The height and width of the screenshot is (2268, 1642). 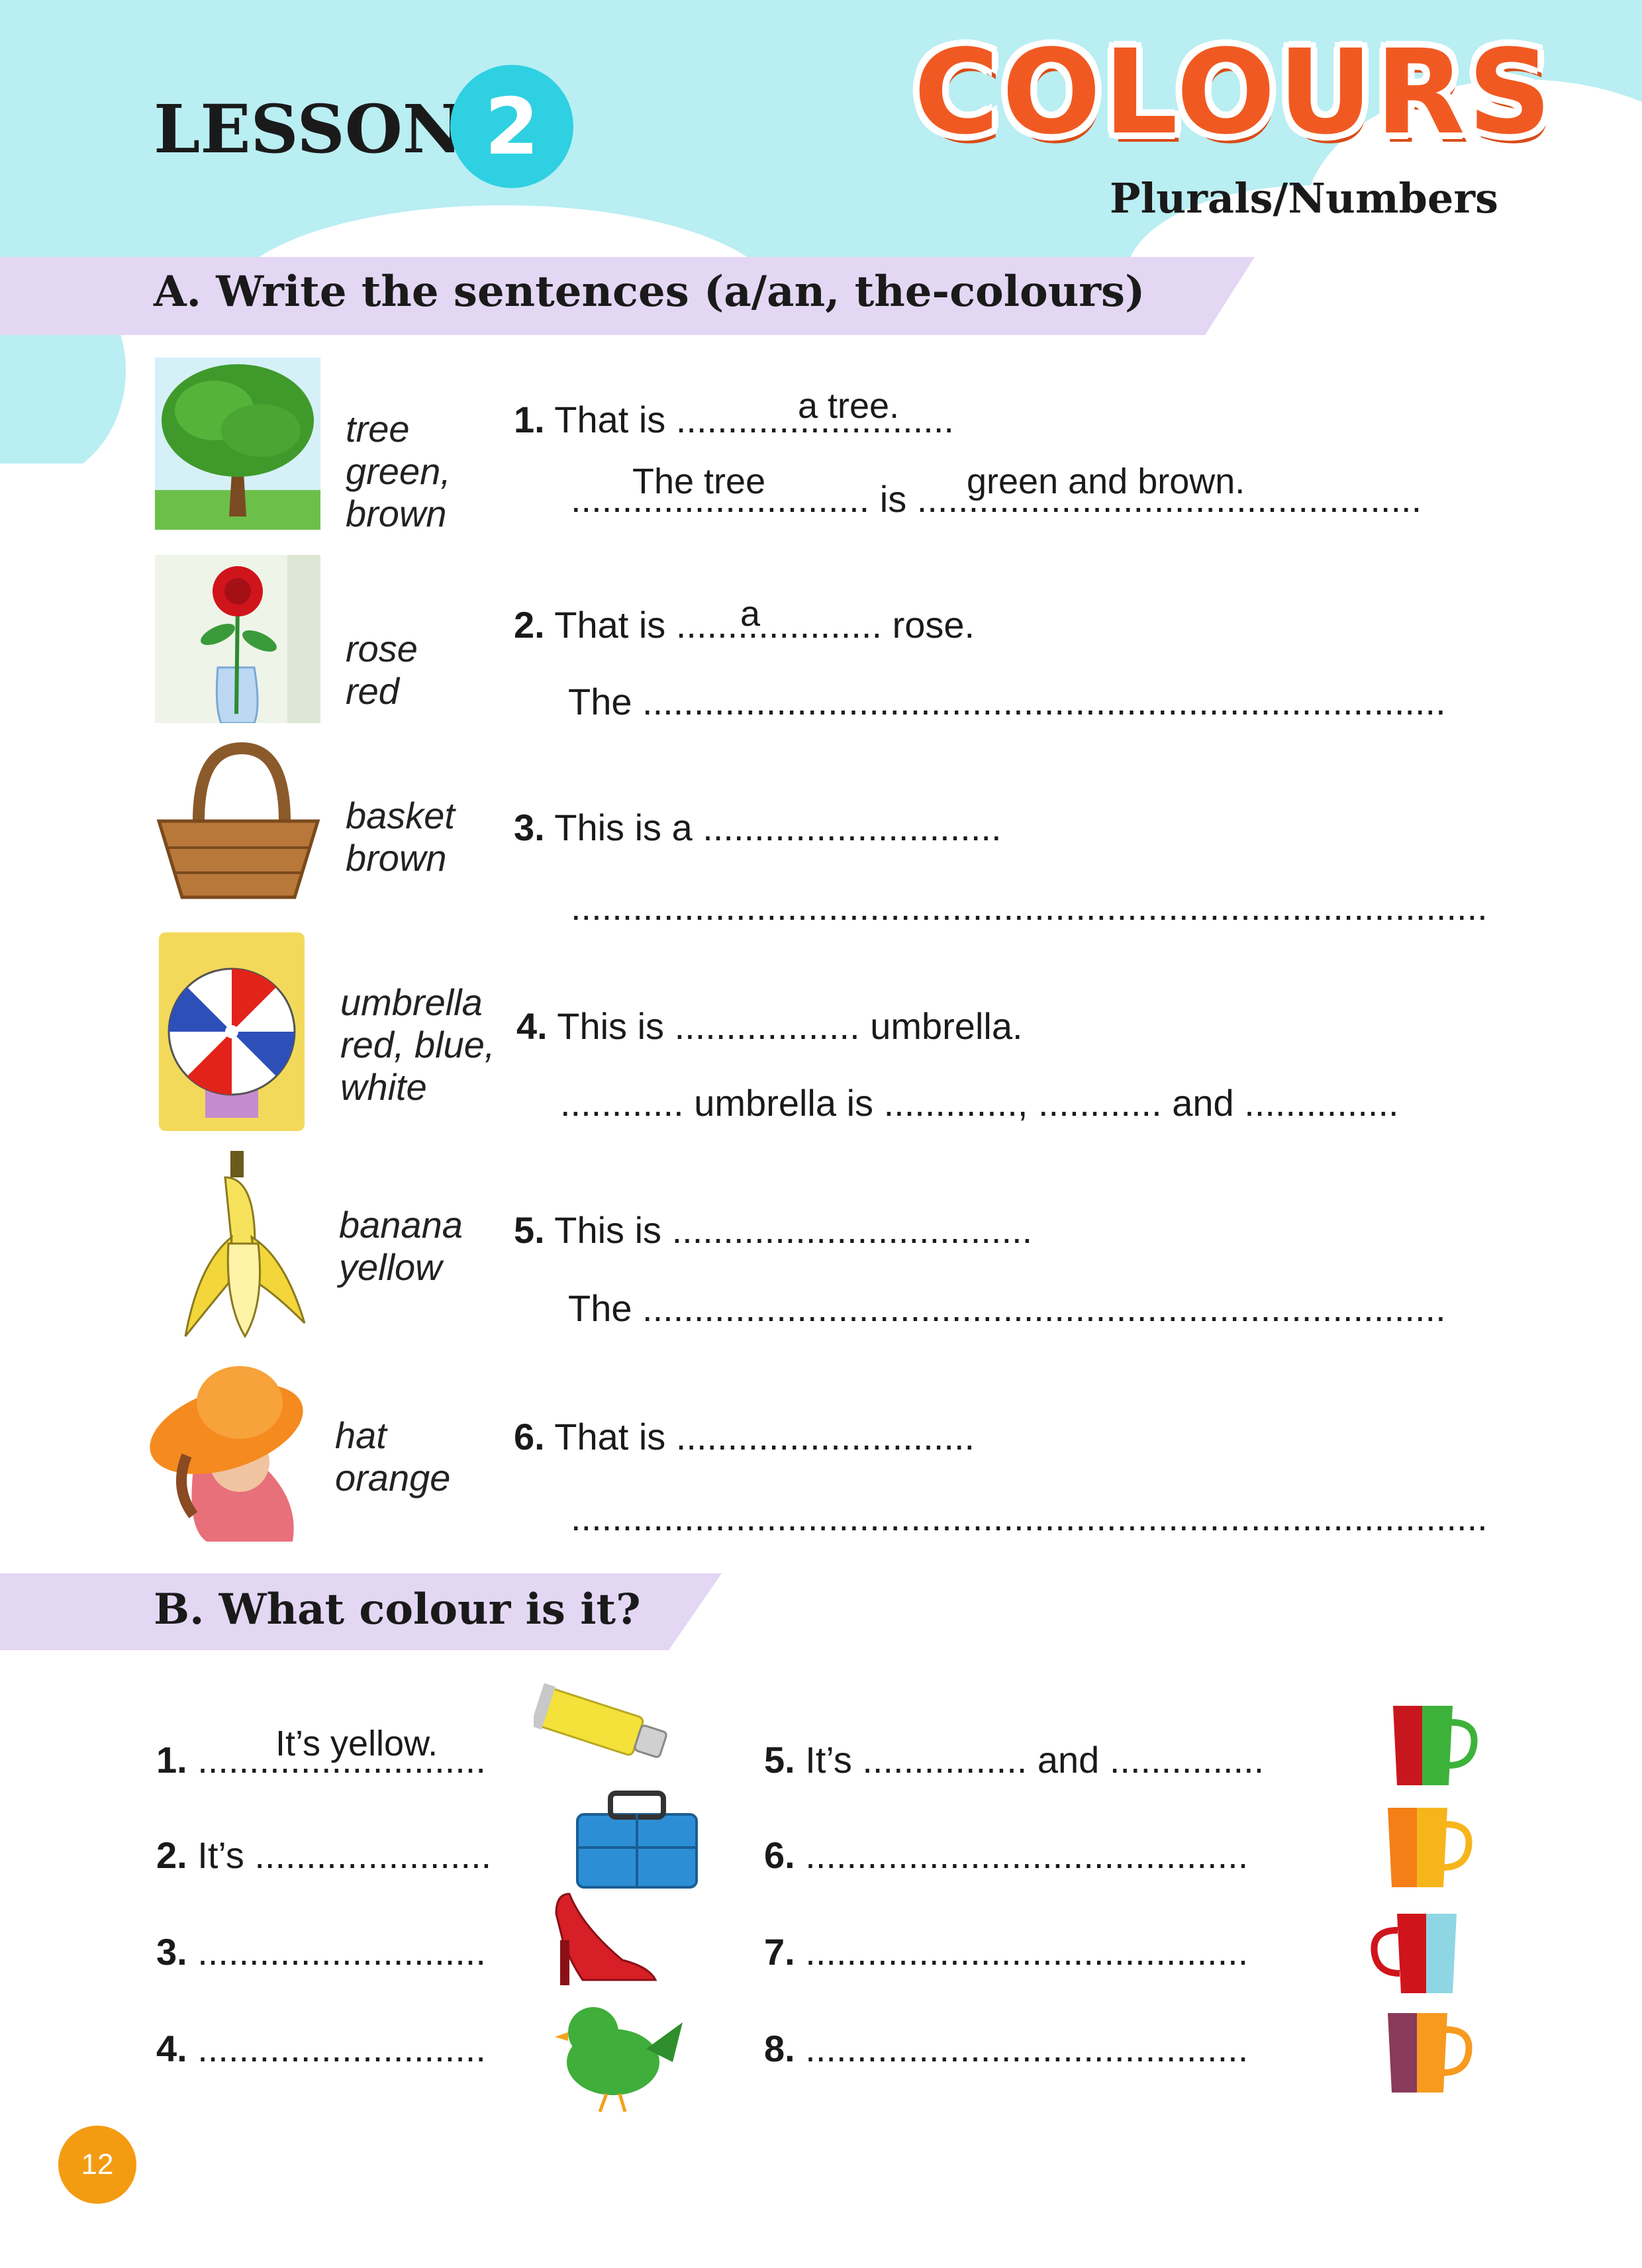 What do you see at coordinates (529, 419) in the screenshot?
I see `item-1-number: 1.` at bounding box center [529, 419].